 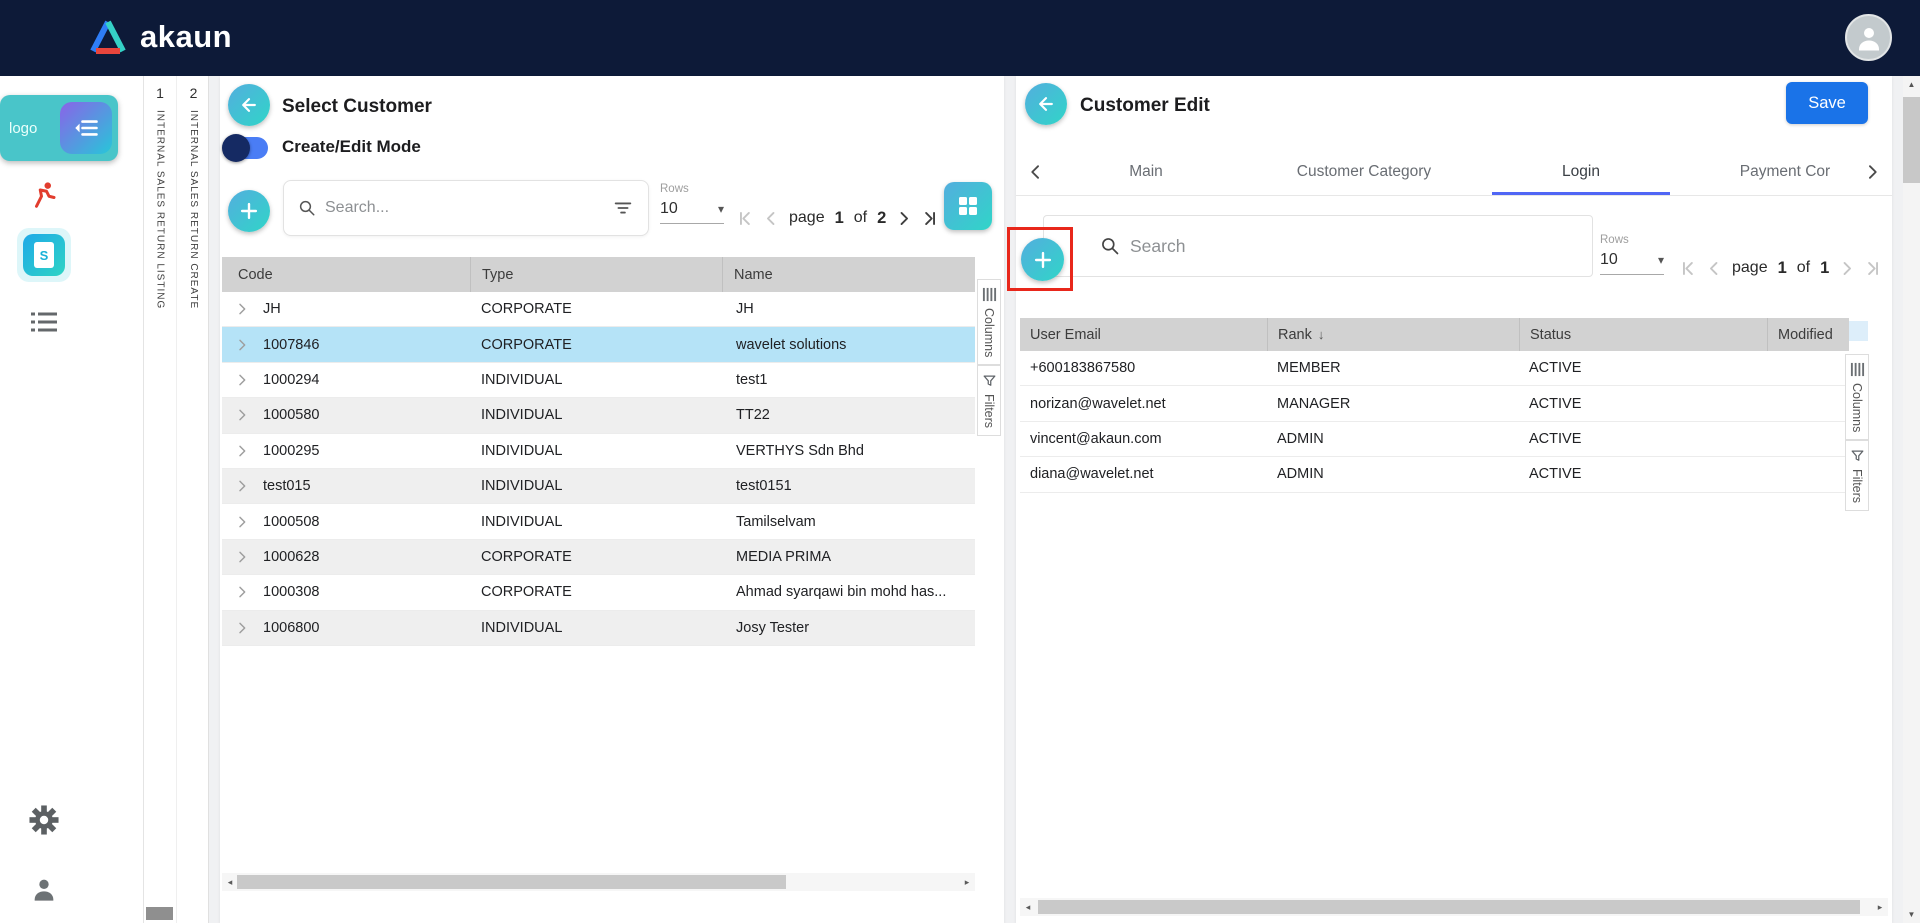 I want to click on add-login-button, so click(x=1042, y=259).